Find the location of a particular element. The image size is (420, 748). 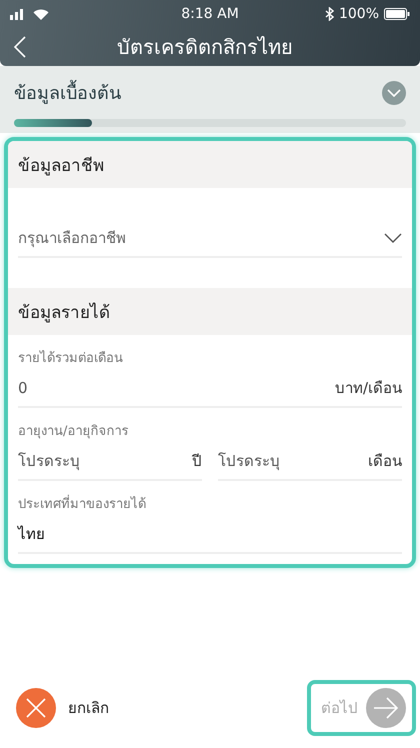

chevron-button is located at coordinates (394, 92).